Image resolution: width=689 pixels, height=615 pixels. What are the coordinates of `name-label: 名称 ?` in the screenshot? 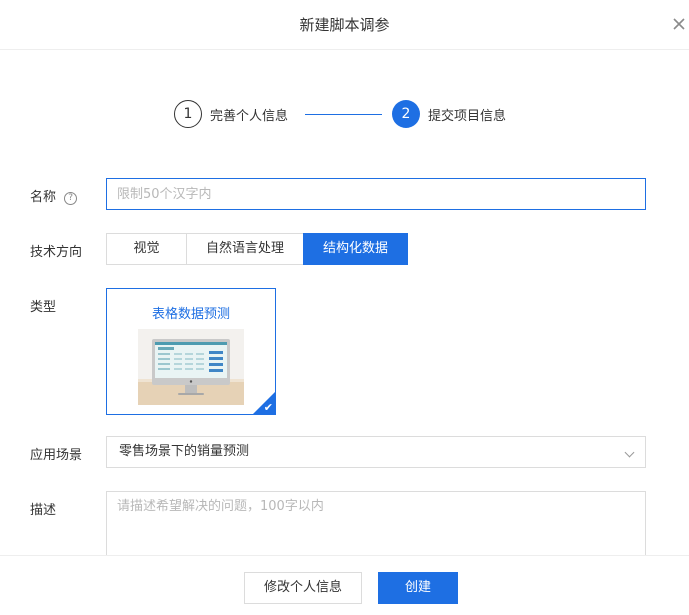 It's located at (54, 195).